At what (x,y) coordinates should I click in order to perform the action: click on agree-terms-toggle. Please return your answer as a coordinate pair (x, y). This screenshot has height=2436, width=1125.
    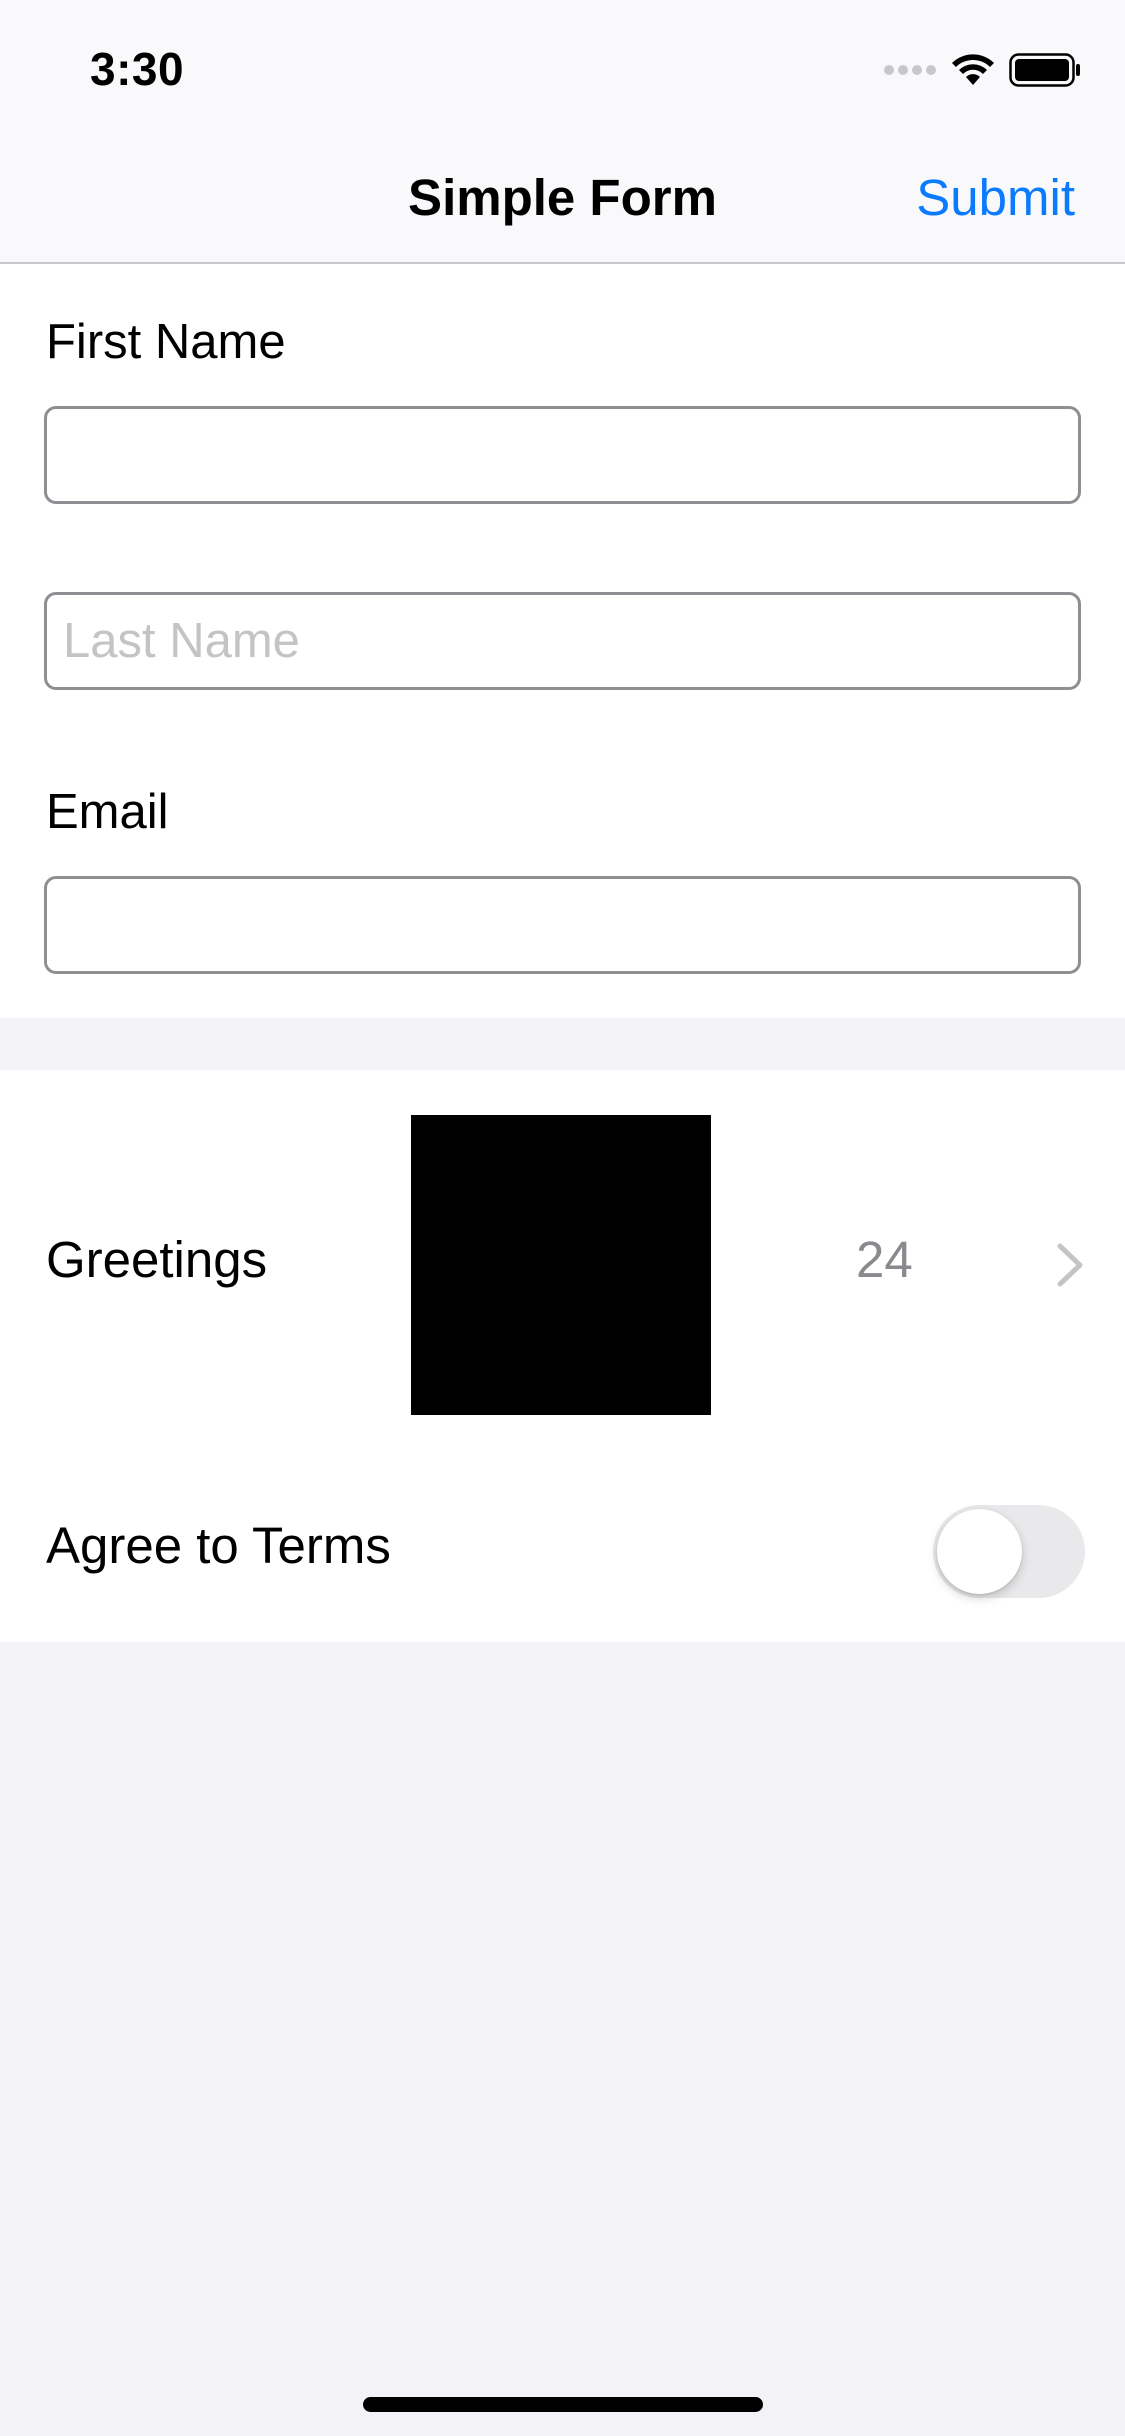
    Looking at the image, I should click on (1009, 1551).